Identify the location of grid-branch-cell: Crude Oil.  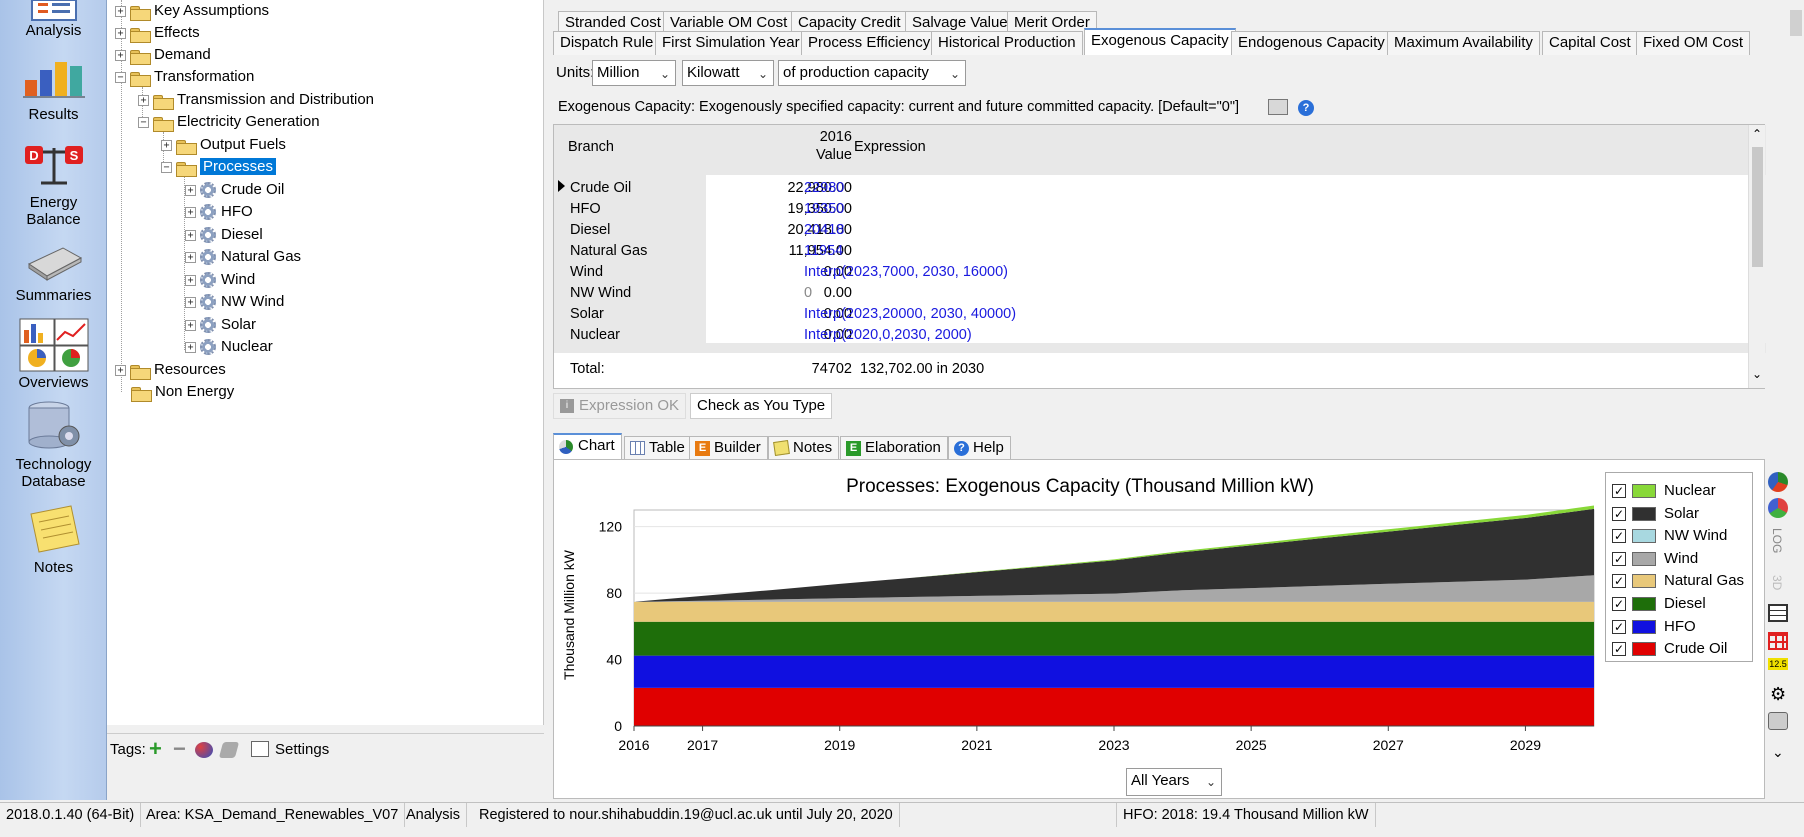
(600, 188).